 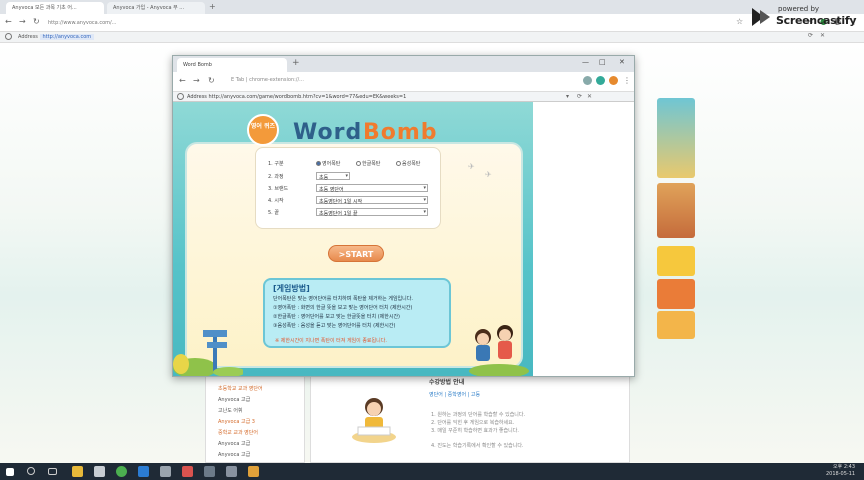 I want to click on select-value: 초등영단어 1일 시작, so click(x=341, y=202).